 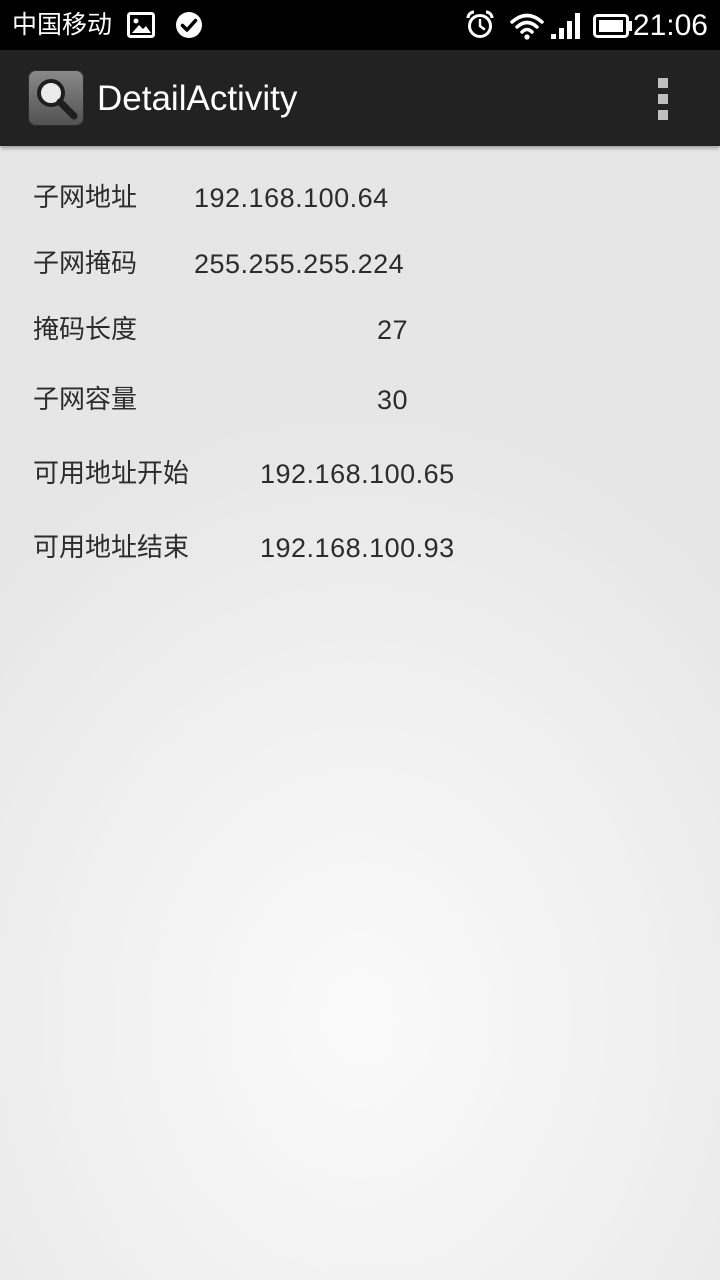 What do you see at coordinates (291, 198) in the screenshot?
I see `subnet-address-value: 192.168.100.64` at bounding box center [291, 198].